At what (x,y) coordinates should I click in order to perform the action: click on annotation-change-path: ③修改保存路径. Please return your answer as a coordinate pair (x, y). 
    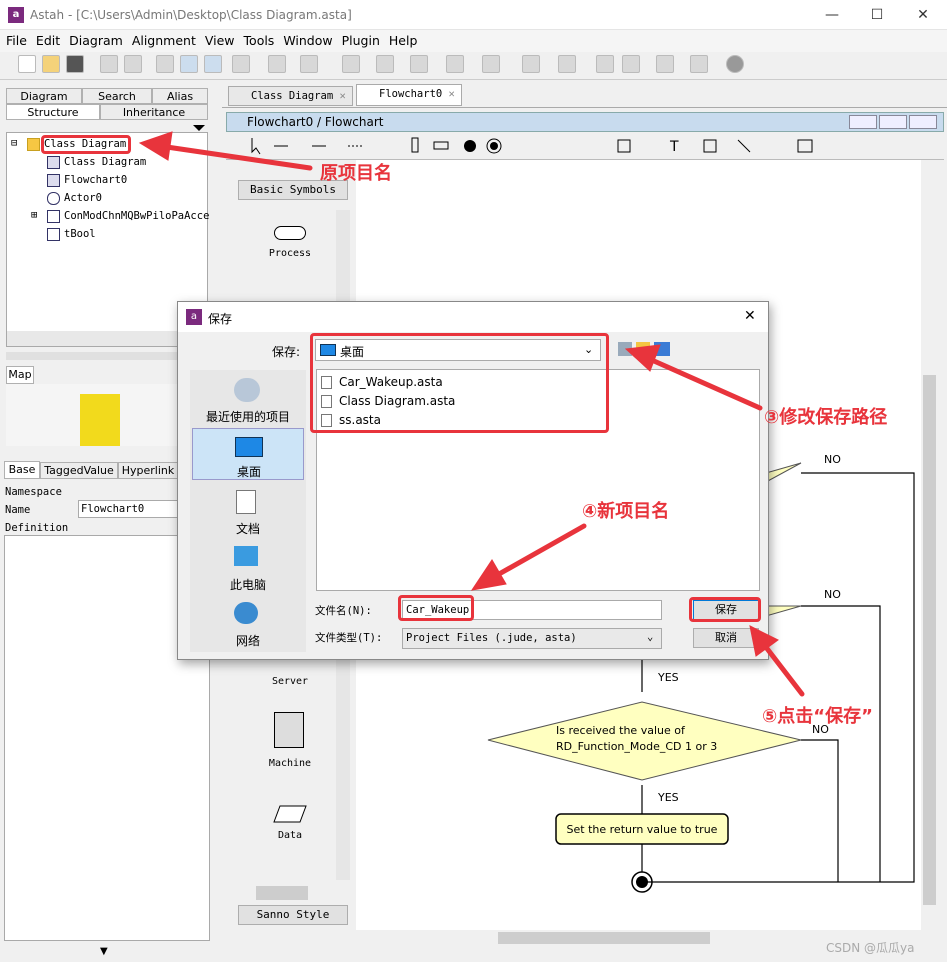
    Looking at the image, I should click on (826, 417).